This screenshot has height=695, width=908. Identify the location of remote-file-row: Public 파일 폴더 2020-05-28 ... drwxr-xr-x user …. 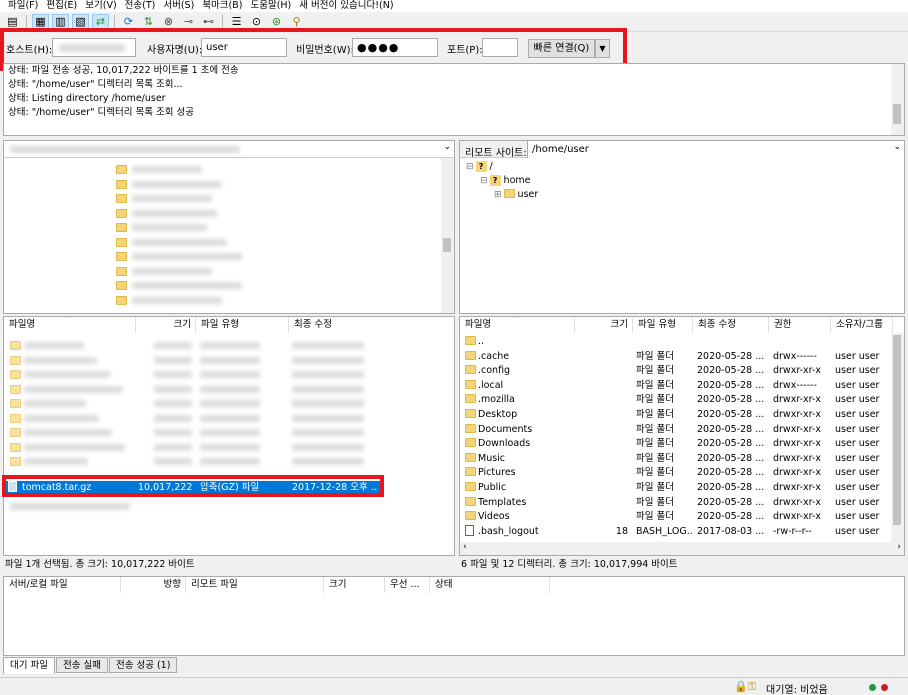
(675, 488).